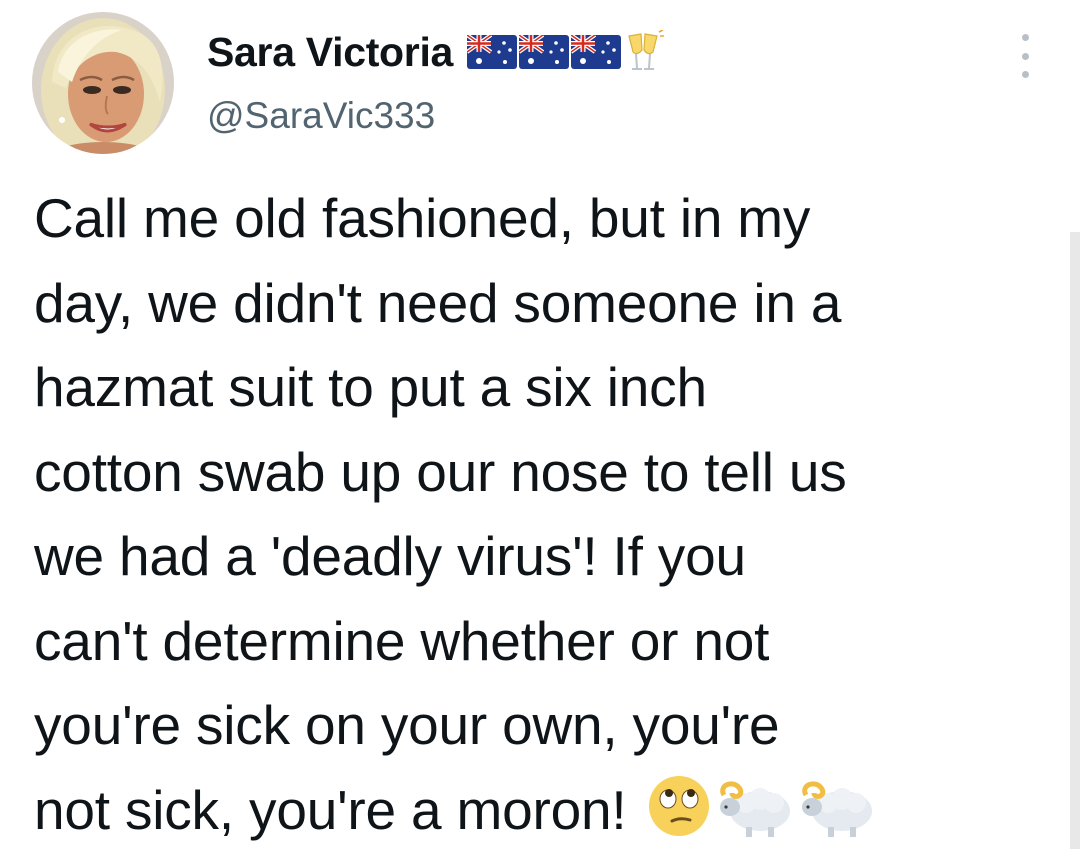  Describe the element at coordinates (1075, 540) in the screenshot. I see `scrollbar` at that location.